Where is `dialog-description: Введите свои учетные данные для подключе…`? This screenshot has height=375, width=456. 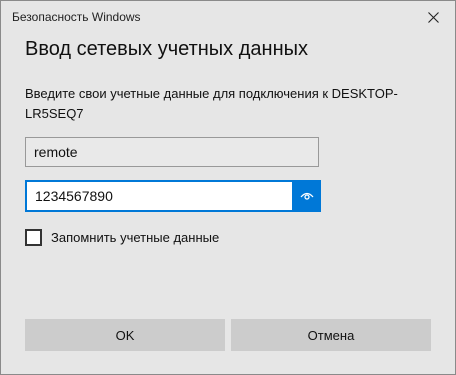
dialog-description: Введите свои учетные данные для подключе… is located at coordinates (211, 103).